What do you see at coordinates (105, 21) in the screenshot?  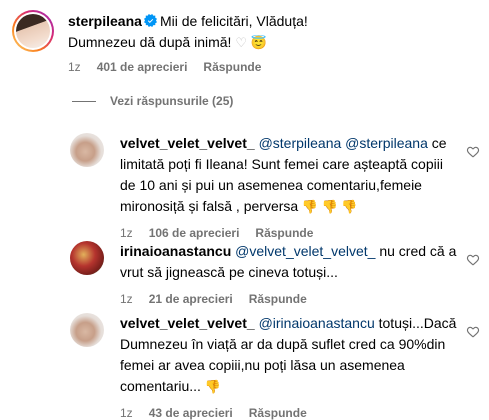 I see `comment-username: sterpileana` at bounding box center [105, 21].